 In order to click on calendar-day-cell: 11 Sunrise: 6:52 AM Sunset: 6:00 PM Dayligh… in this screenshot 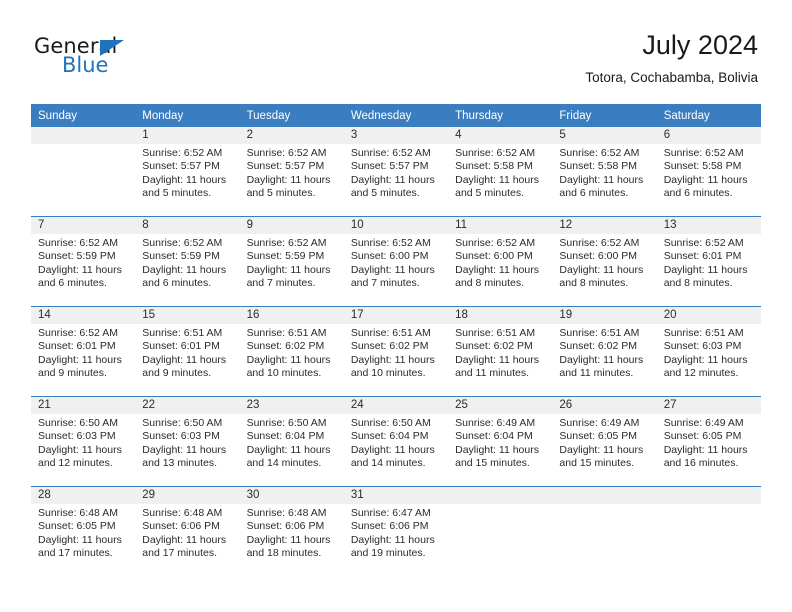, I will do `click(500, 261)`.